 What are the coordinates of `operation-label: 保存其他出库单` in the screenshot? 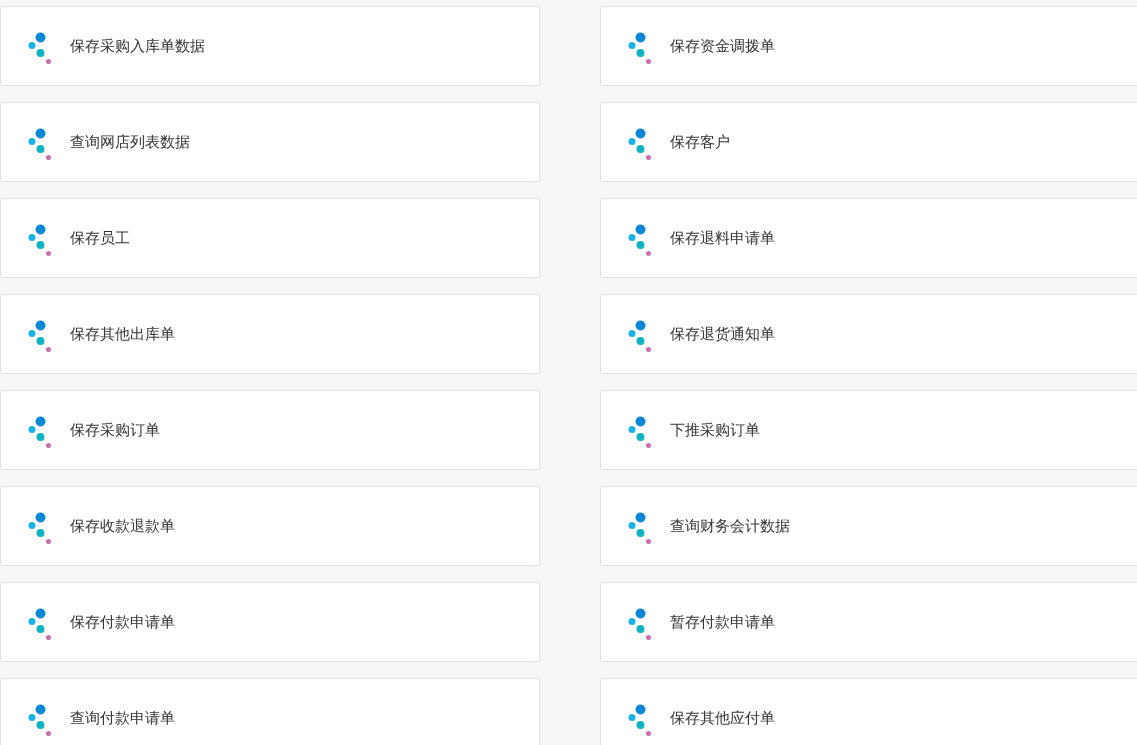 It's located at (122, 334).